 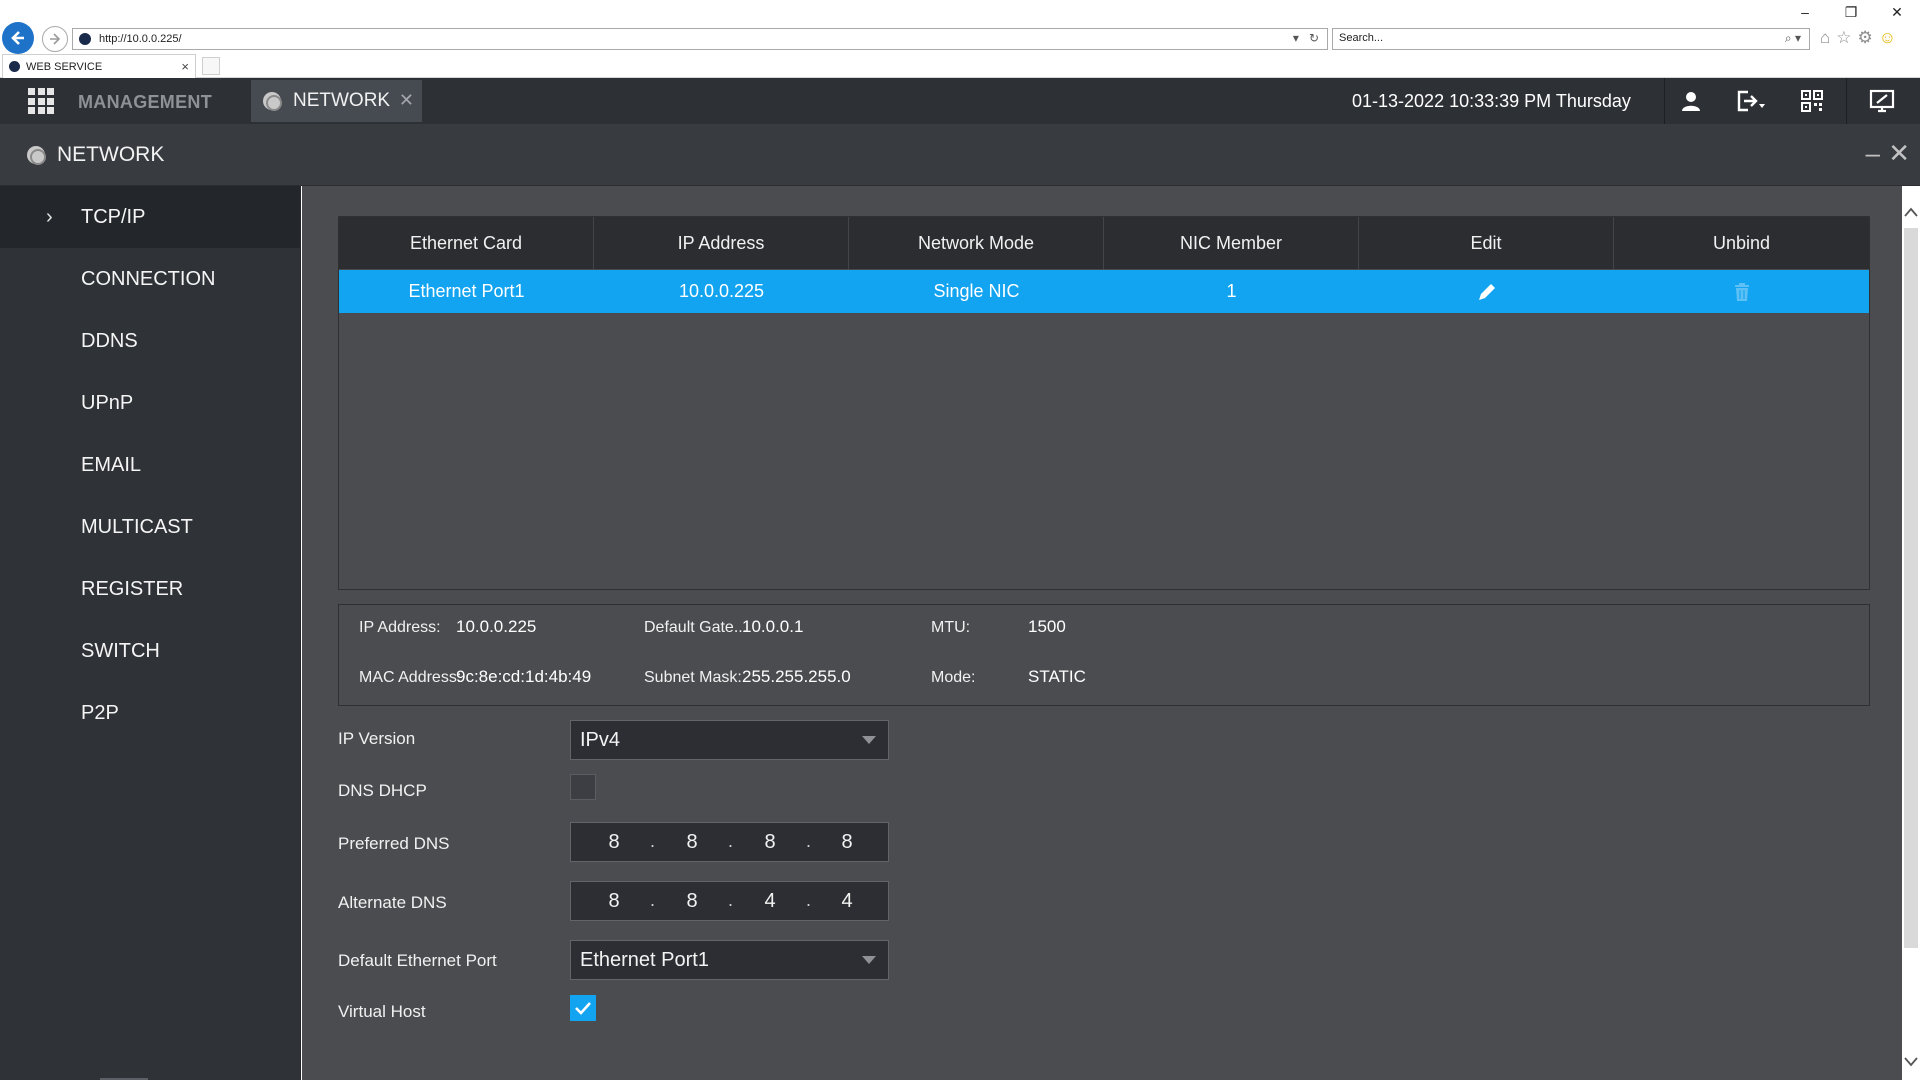 I want to click on feedback-smiley-icon: ☺, so click(x=1887, y=38).